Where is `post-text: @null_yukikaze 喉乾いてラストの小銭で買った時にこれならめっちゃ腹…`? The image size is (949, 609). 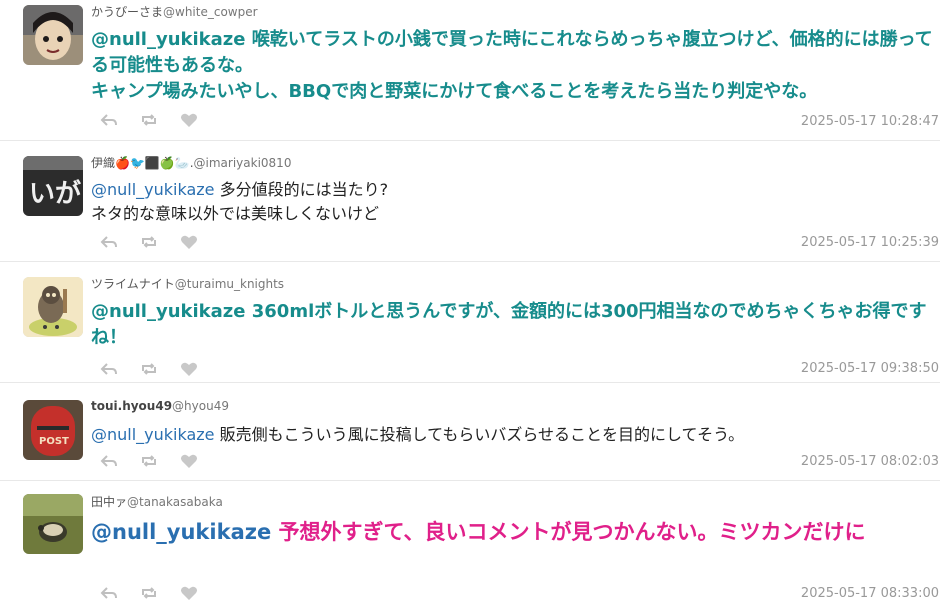 post-text: @null_yukikaze 喉乾いてラストの小銭で買った時にこれならめっちゃ腹… is located at coordinates (515, 66).